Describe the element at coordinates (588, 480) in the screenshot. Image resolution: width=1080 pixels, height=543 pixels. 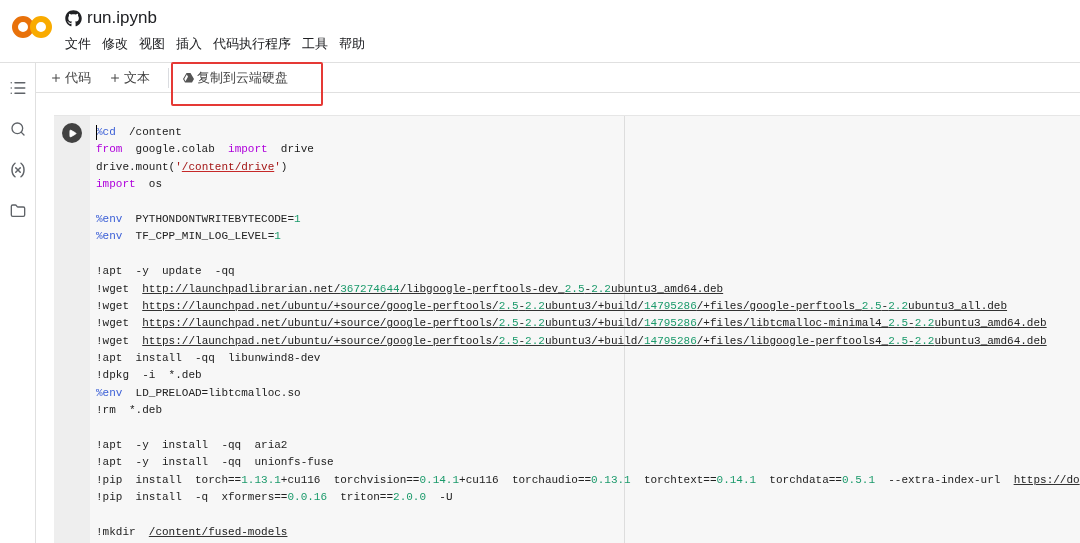
I see `code-line: !pip install torch==1.13.1+cu116 torchvision==0.14.1+cu116 torchaudio==0.13.1 torchtext==0.14.1 torchdata==0.5.1 --extra-index-url https://do` at that location.